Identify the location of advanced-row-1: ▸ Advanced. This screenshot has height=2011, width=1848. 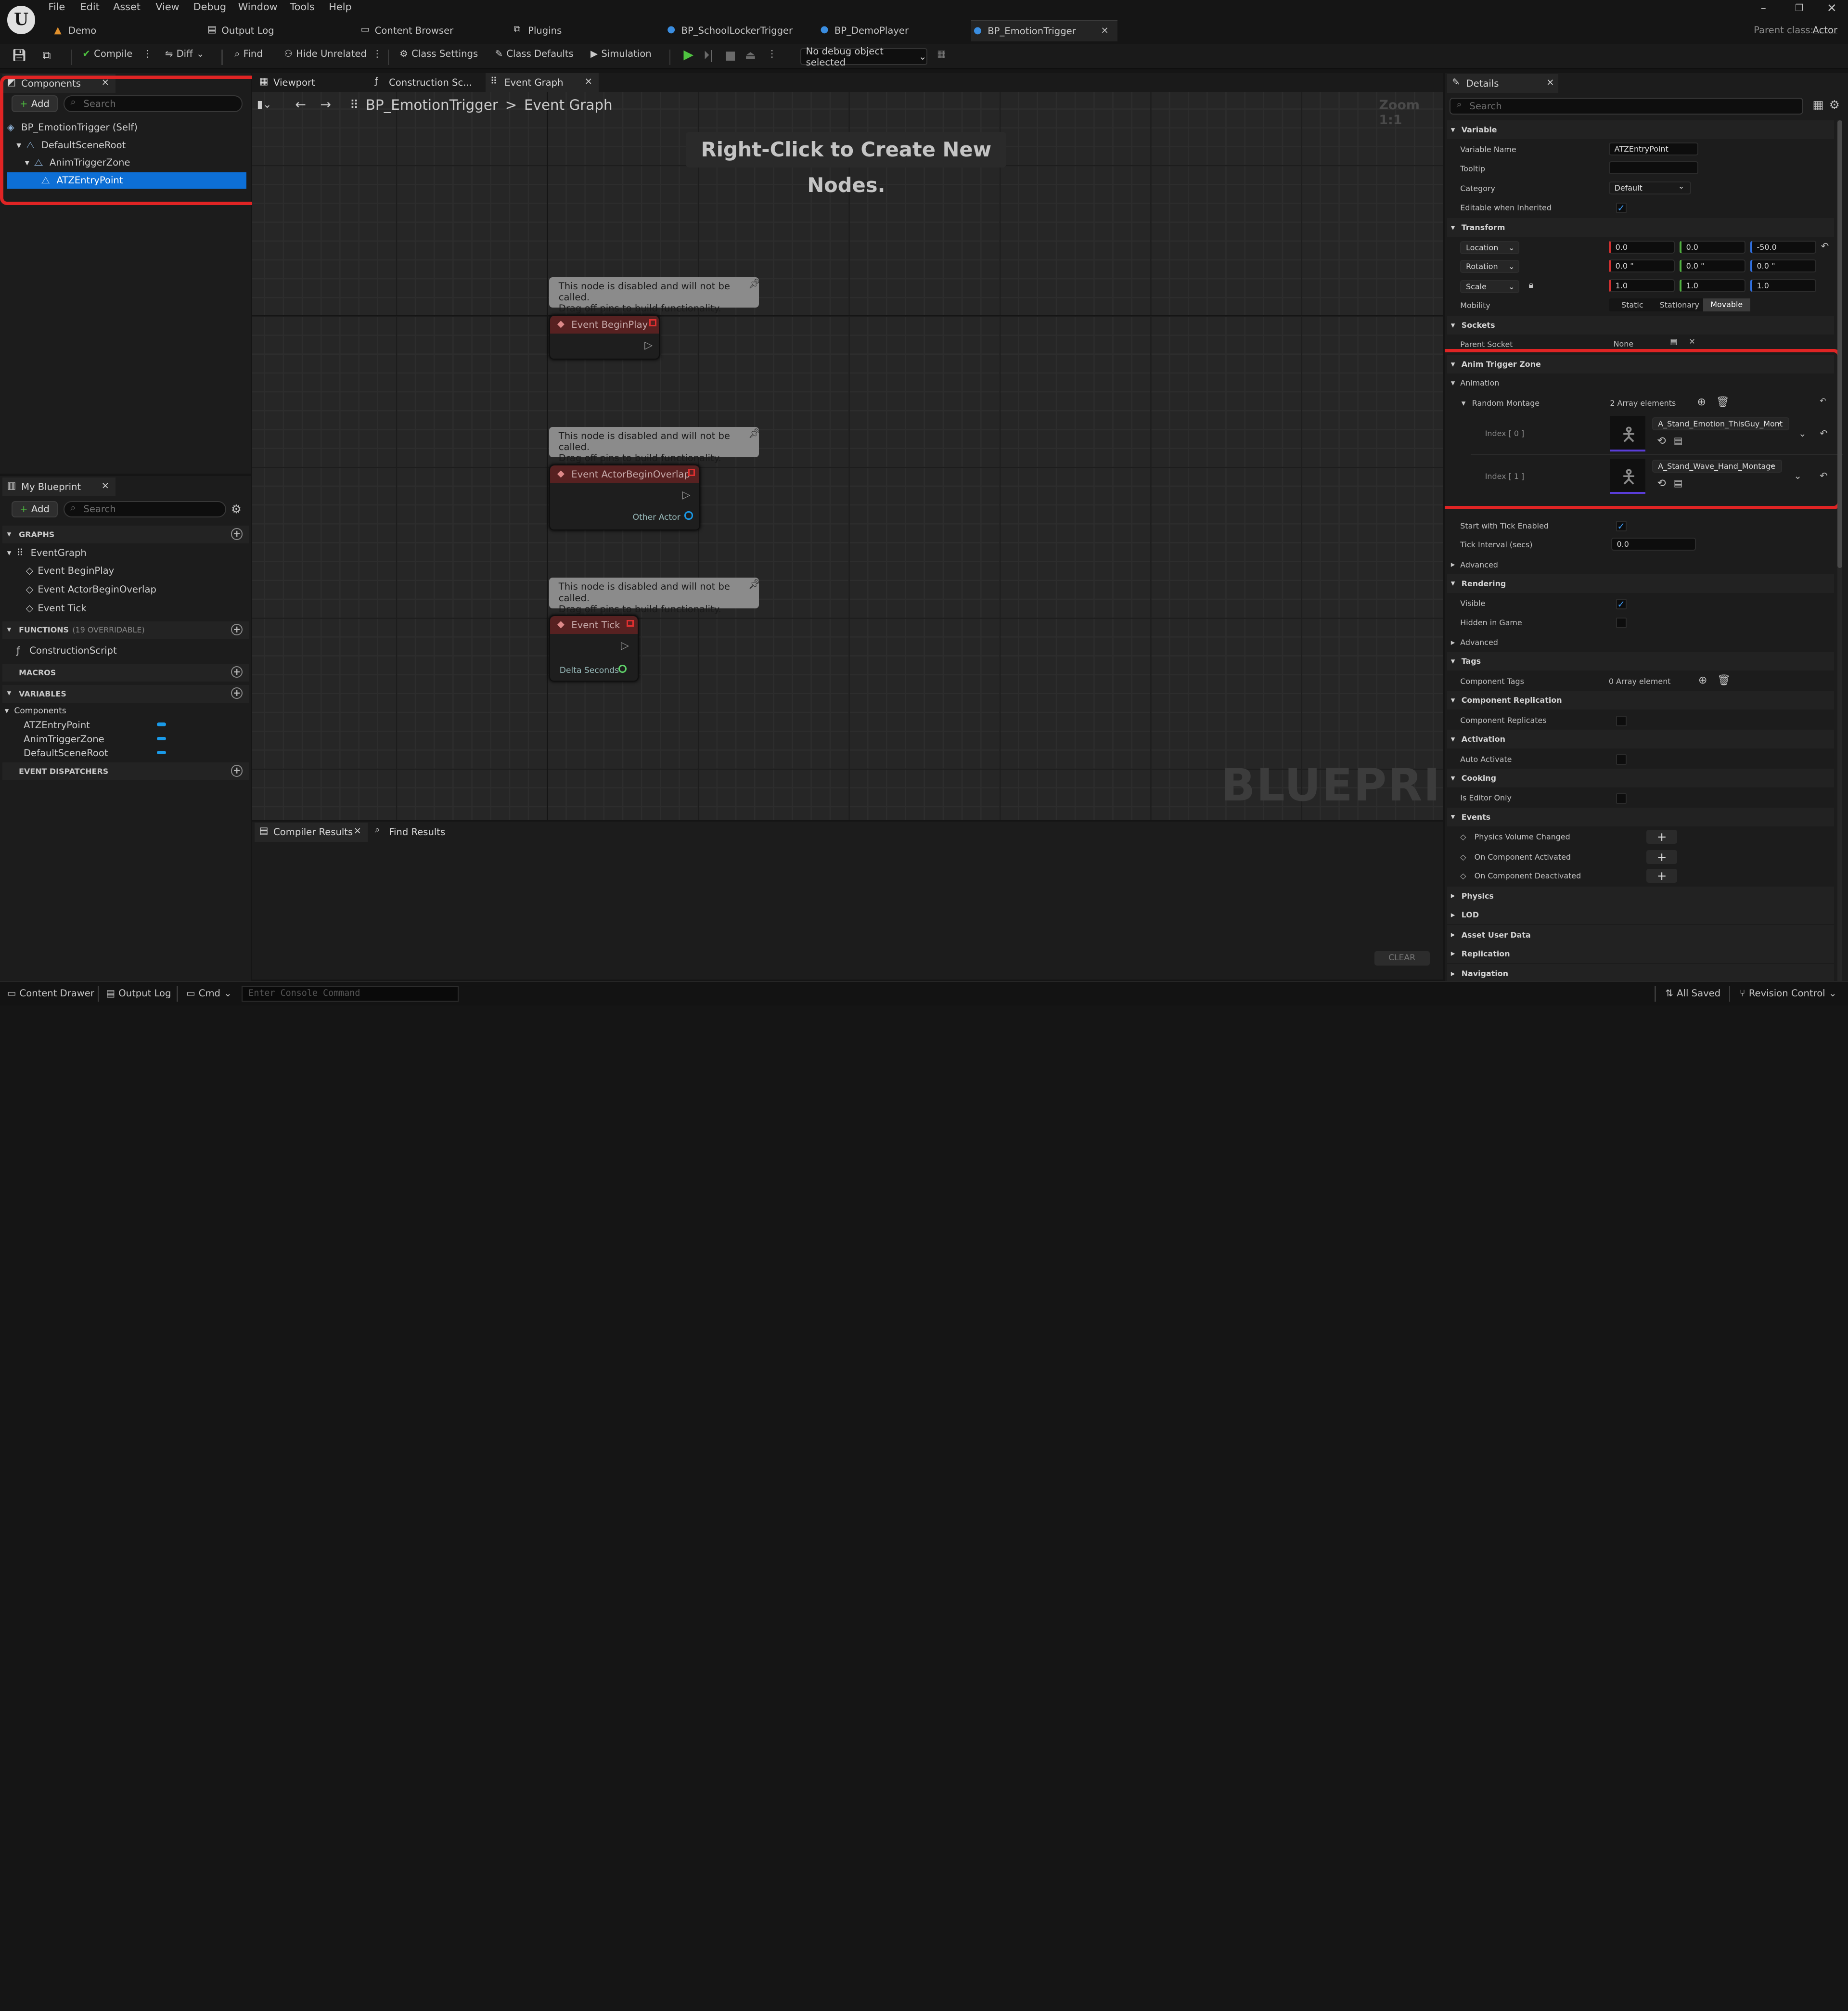
(1640, 564).